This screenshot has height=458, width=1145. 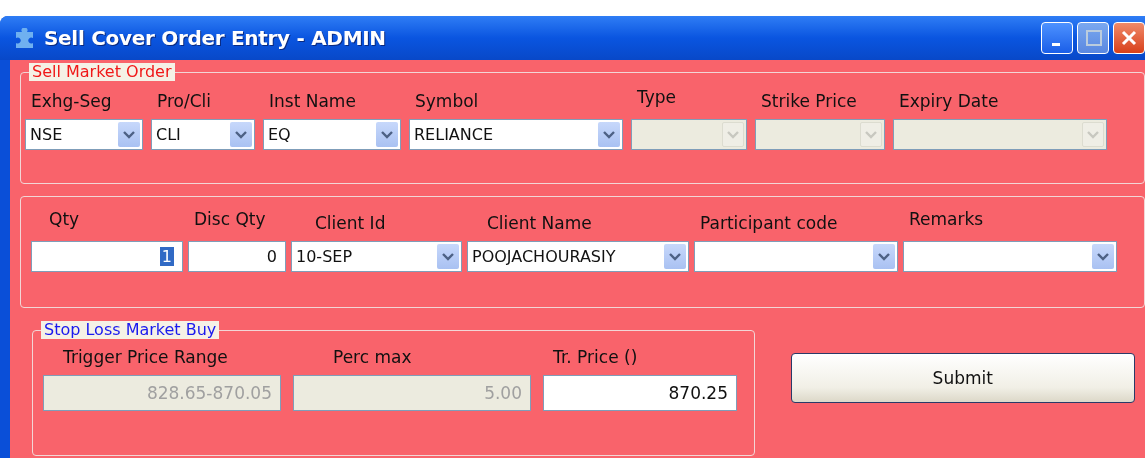 What do you see at coordinates (130, 330) in the screenshot?
I see `group-title: Stop Loss Market Buy` at bounding box center [130, 330].